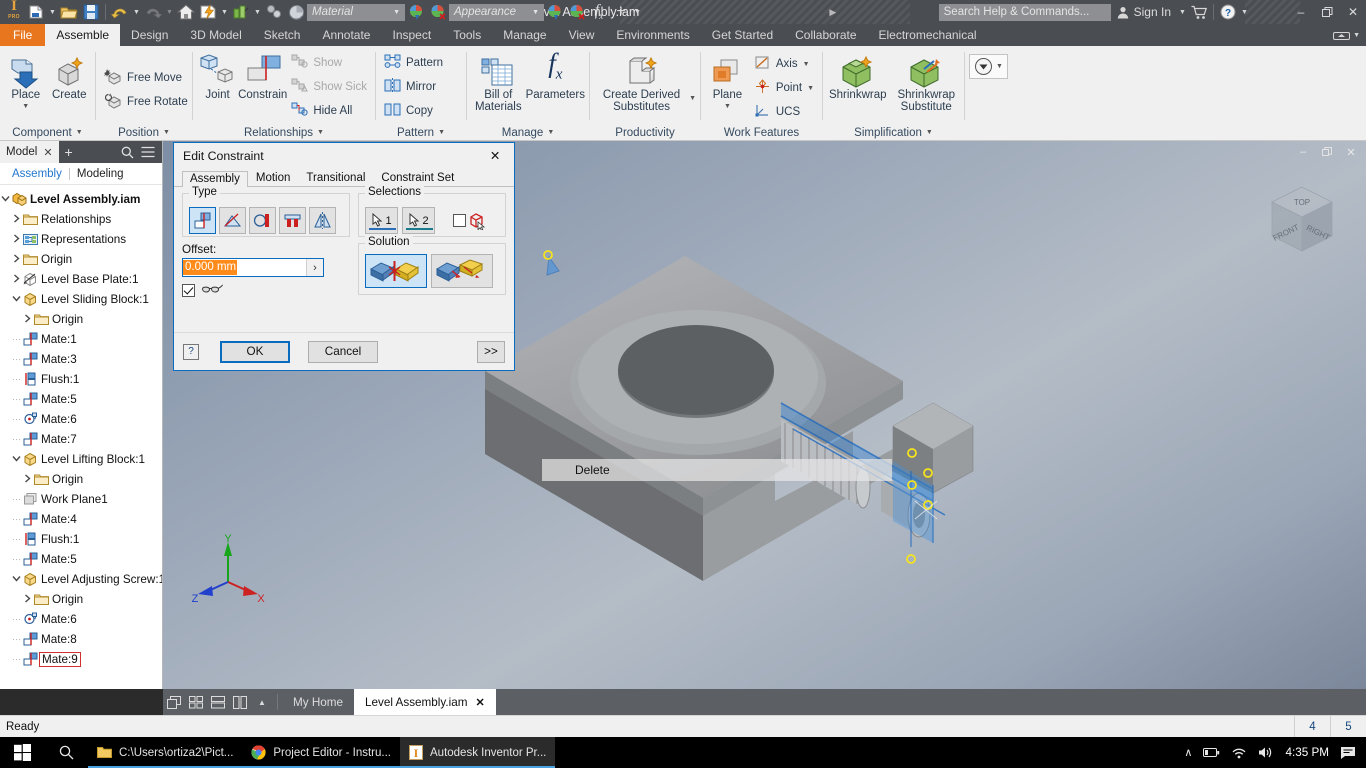 The height and width of the screenshot is (768, 1366). I want to click on copy-button: Copy, so click(413, 111).